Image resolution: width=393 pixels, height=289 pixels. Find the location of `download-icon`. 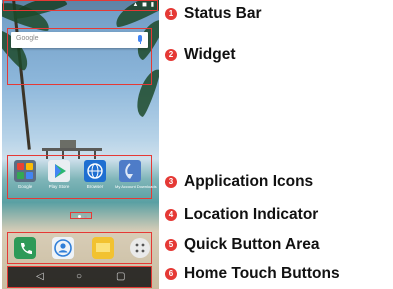

download-icon is located at coordinates (130, 171).